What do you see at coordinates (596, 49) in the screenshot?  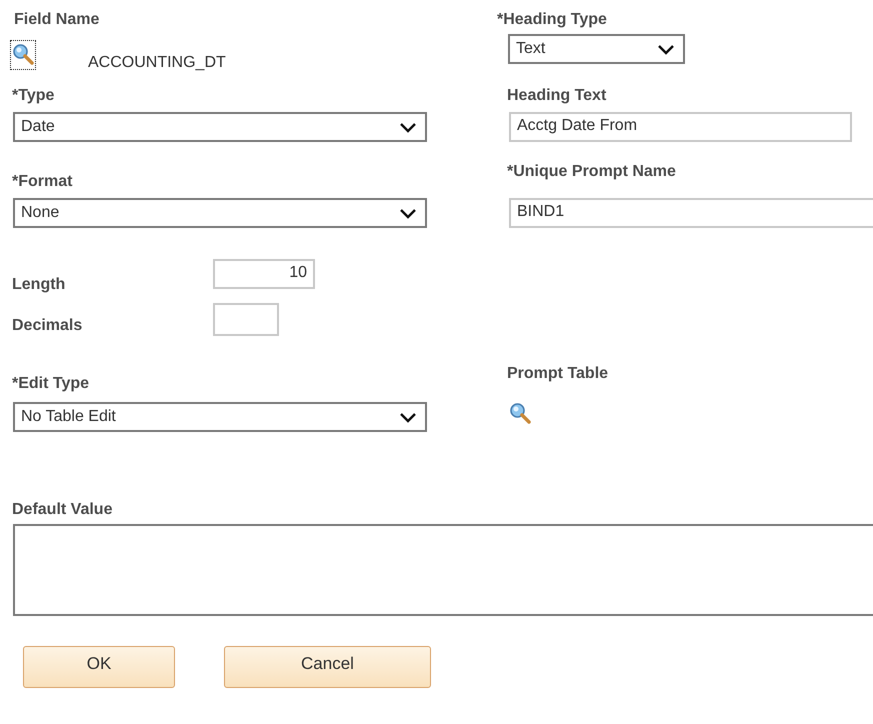 I see `dropdown: Text` at bounding box center [596, 49].